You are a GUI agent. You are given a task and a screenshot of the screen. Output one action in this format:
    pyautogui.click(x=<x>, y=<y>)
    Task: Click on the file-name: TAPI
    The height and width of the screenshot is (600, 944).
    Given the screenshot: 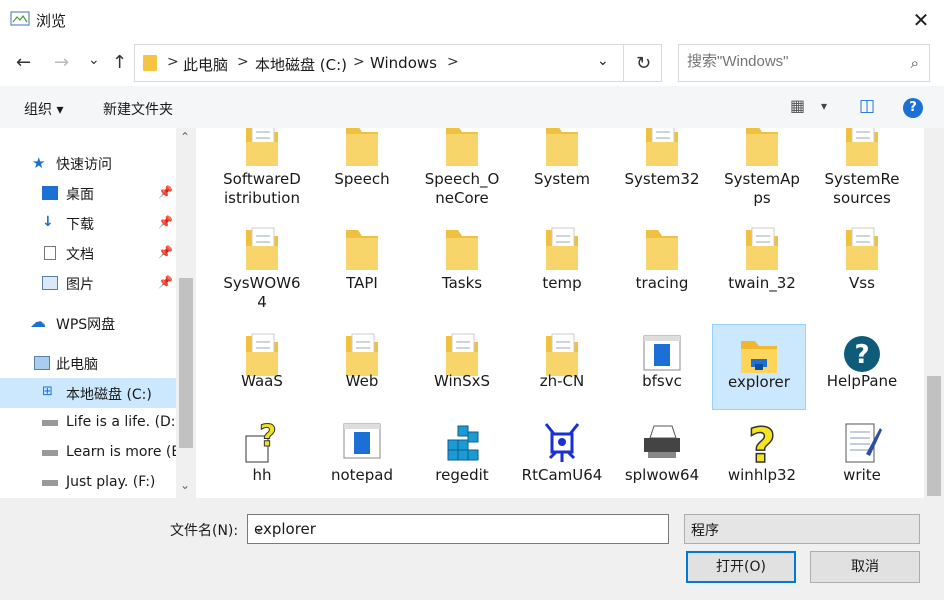 What is the action you would take?
    pyautogui.click(x=362, y=283)
    